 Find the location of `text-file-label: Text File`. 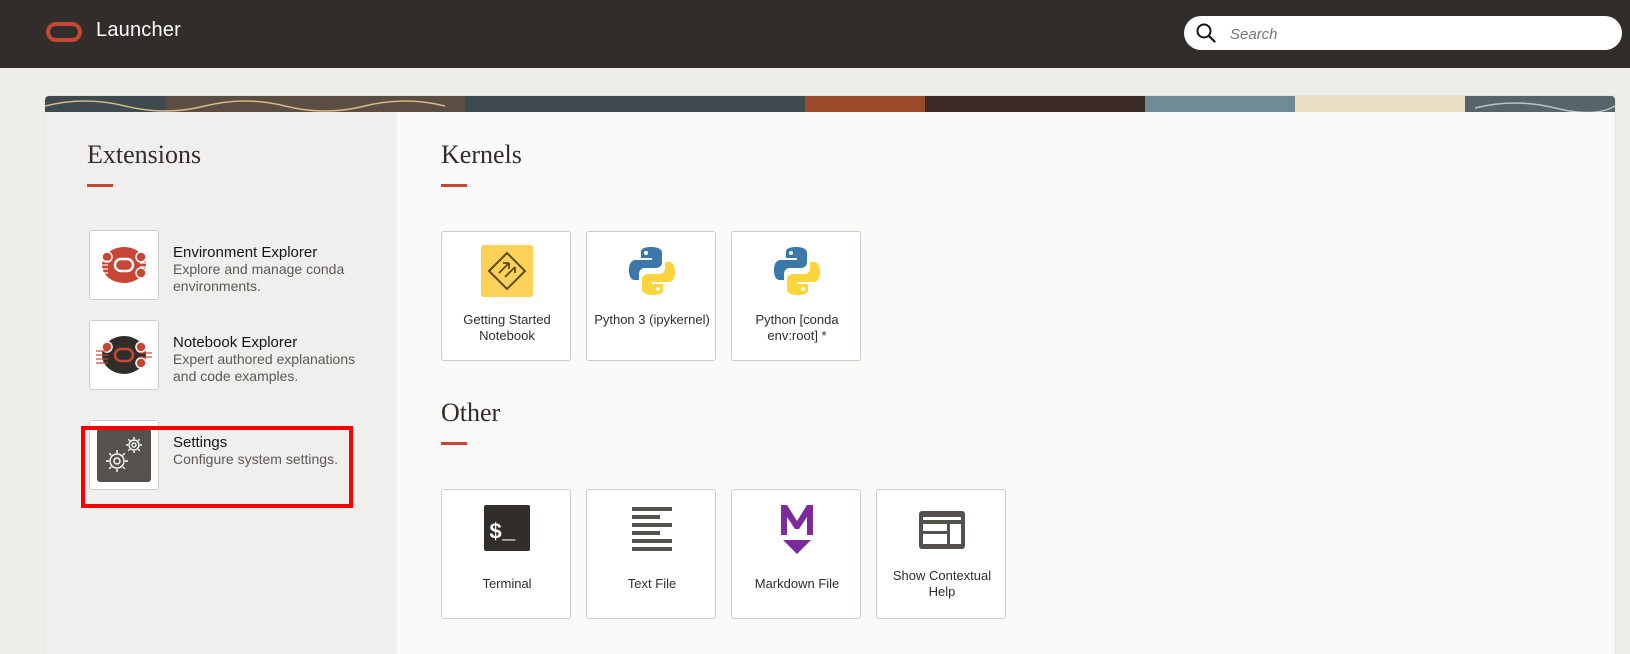

text-file-label: Text File is located at coordinates (652, 583).